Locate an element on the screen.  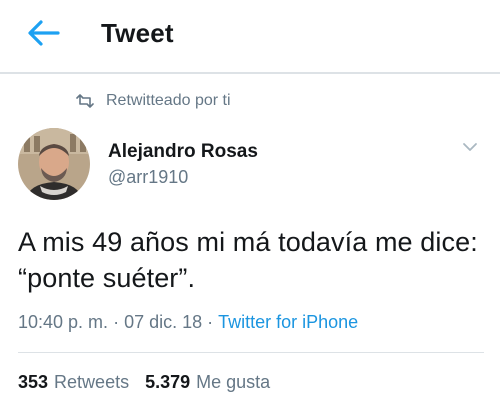
arrow-left-icon is located at coordinates (44, 33).